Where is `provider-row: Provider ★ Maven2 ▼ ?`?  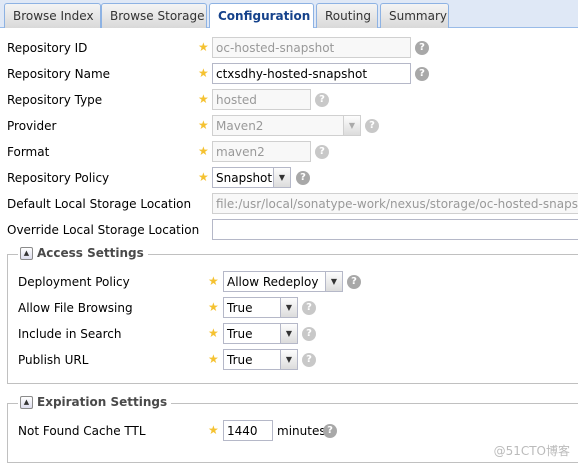
provider-row: Provider ★ Maven2 ▼ ? is located at coordinates (289, 127).